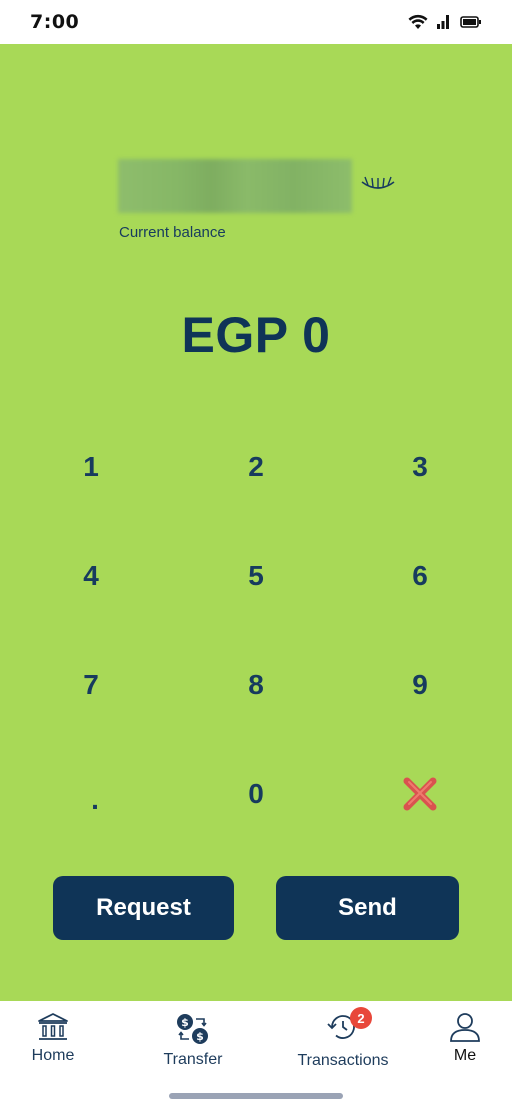 The height and width of the screenshot is (1111, 512). Describe the element at coordinates (256, 22) in the screenshot. I see `status-bar: 7:00` at that location.